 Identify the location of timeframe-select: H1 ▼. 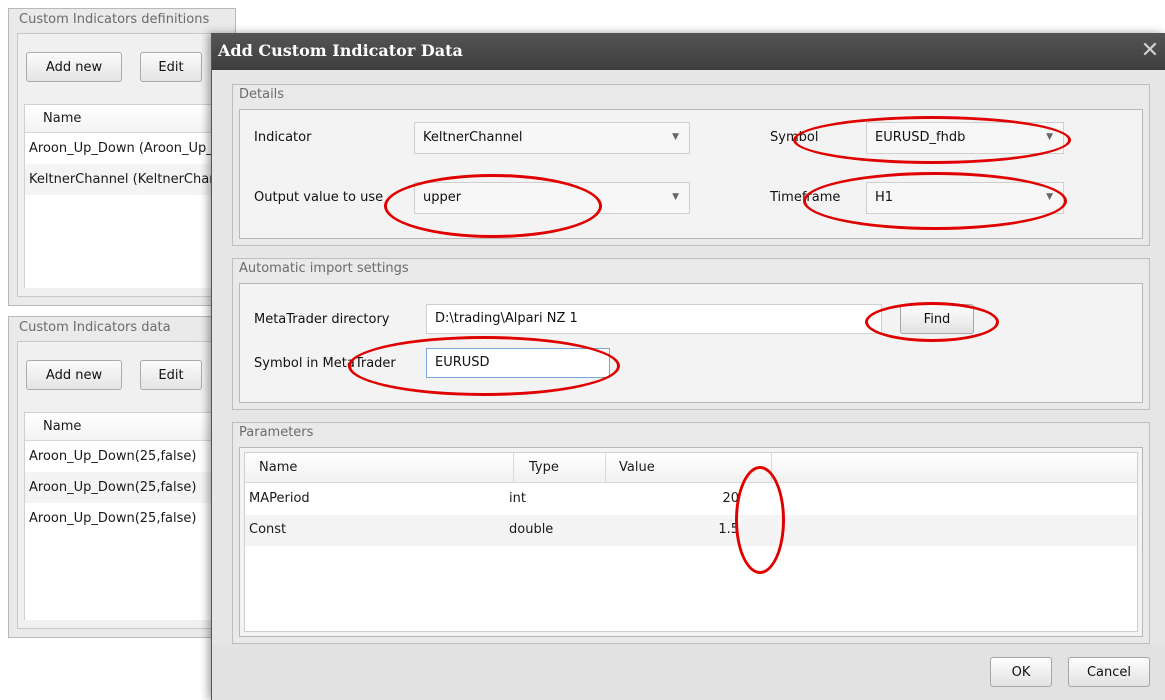
(965, 198).